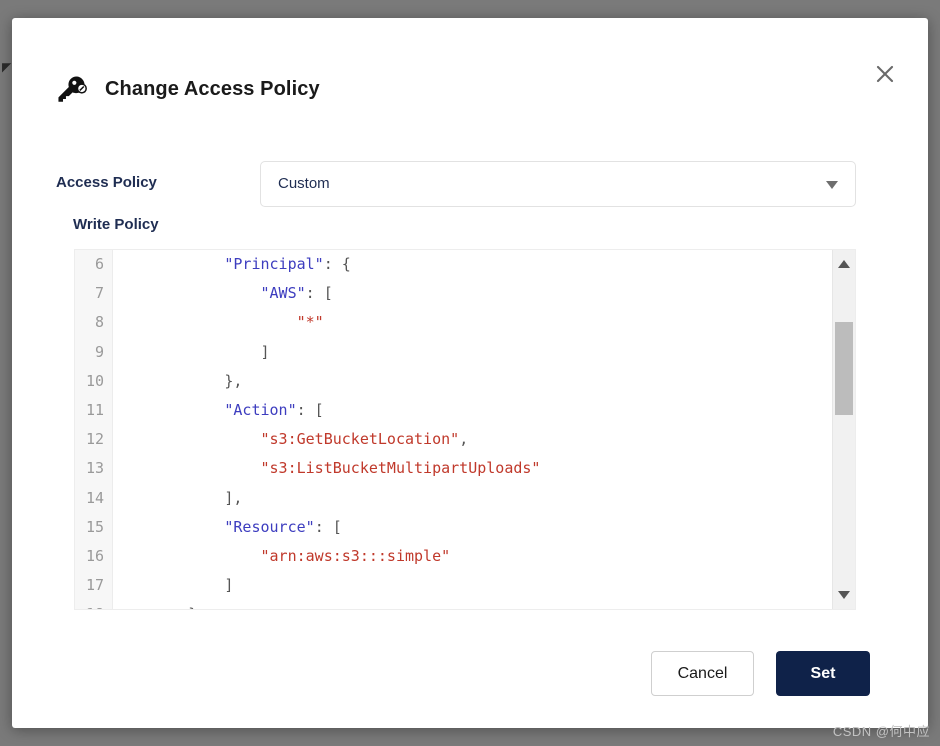 This screenshot has height=746, width=940. I want to click on access-policy-label: Access Policy, so click(106, 182).